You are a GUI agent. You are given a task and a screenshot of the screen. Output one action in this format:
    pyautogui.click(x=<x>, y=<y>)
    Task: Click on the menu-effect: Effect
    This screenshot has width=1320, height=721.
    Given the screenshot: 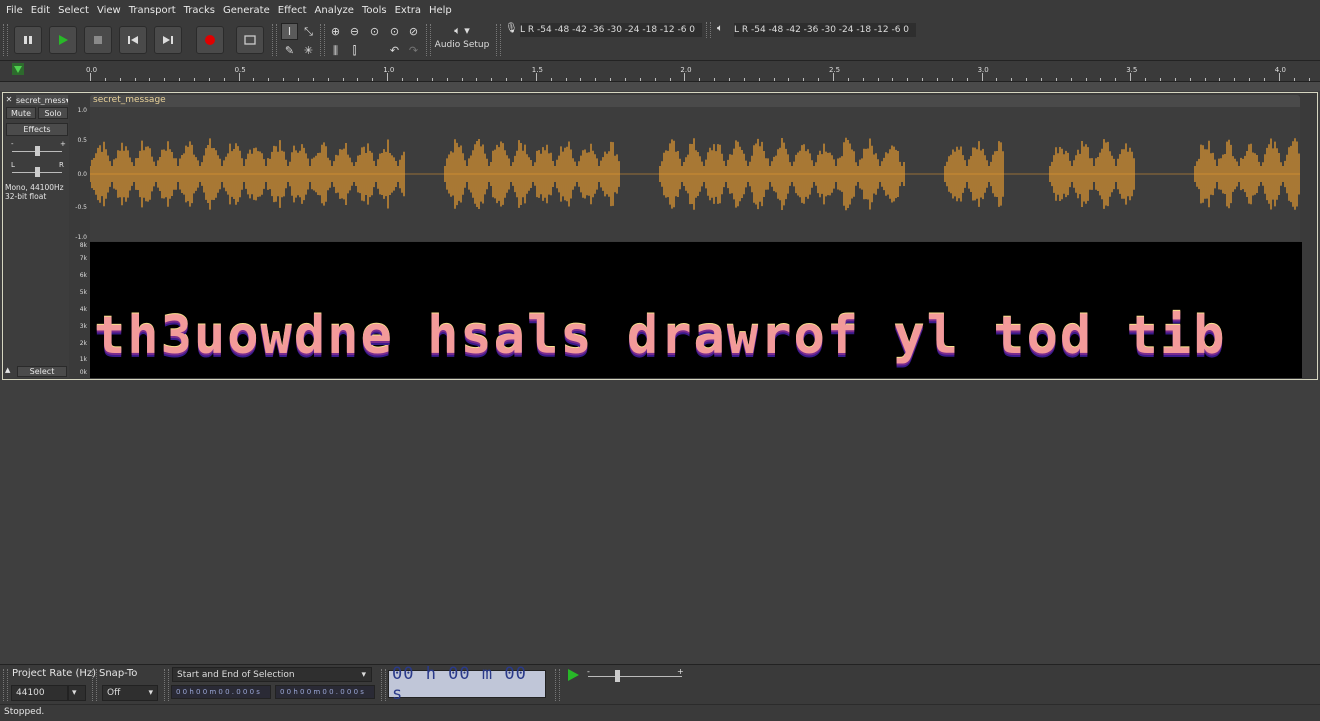 What is the action you would take?
    pyautogui.click(x=292, y=10)
    